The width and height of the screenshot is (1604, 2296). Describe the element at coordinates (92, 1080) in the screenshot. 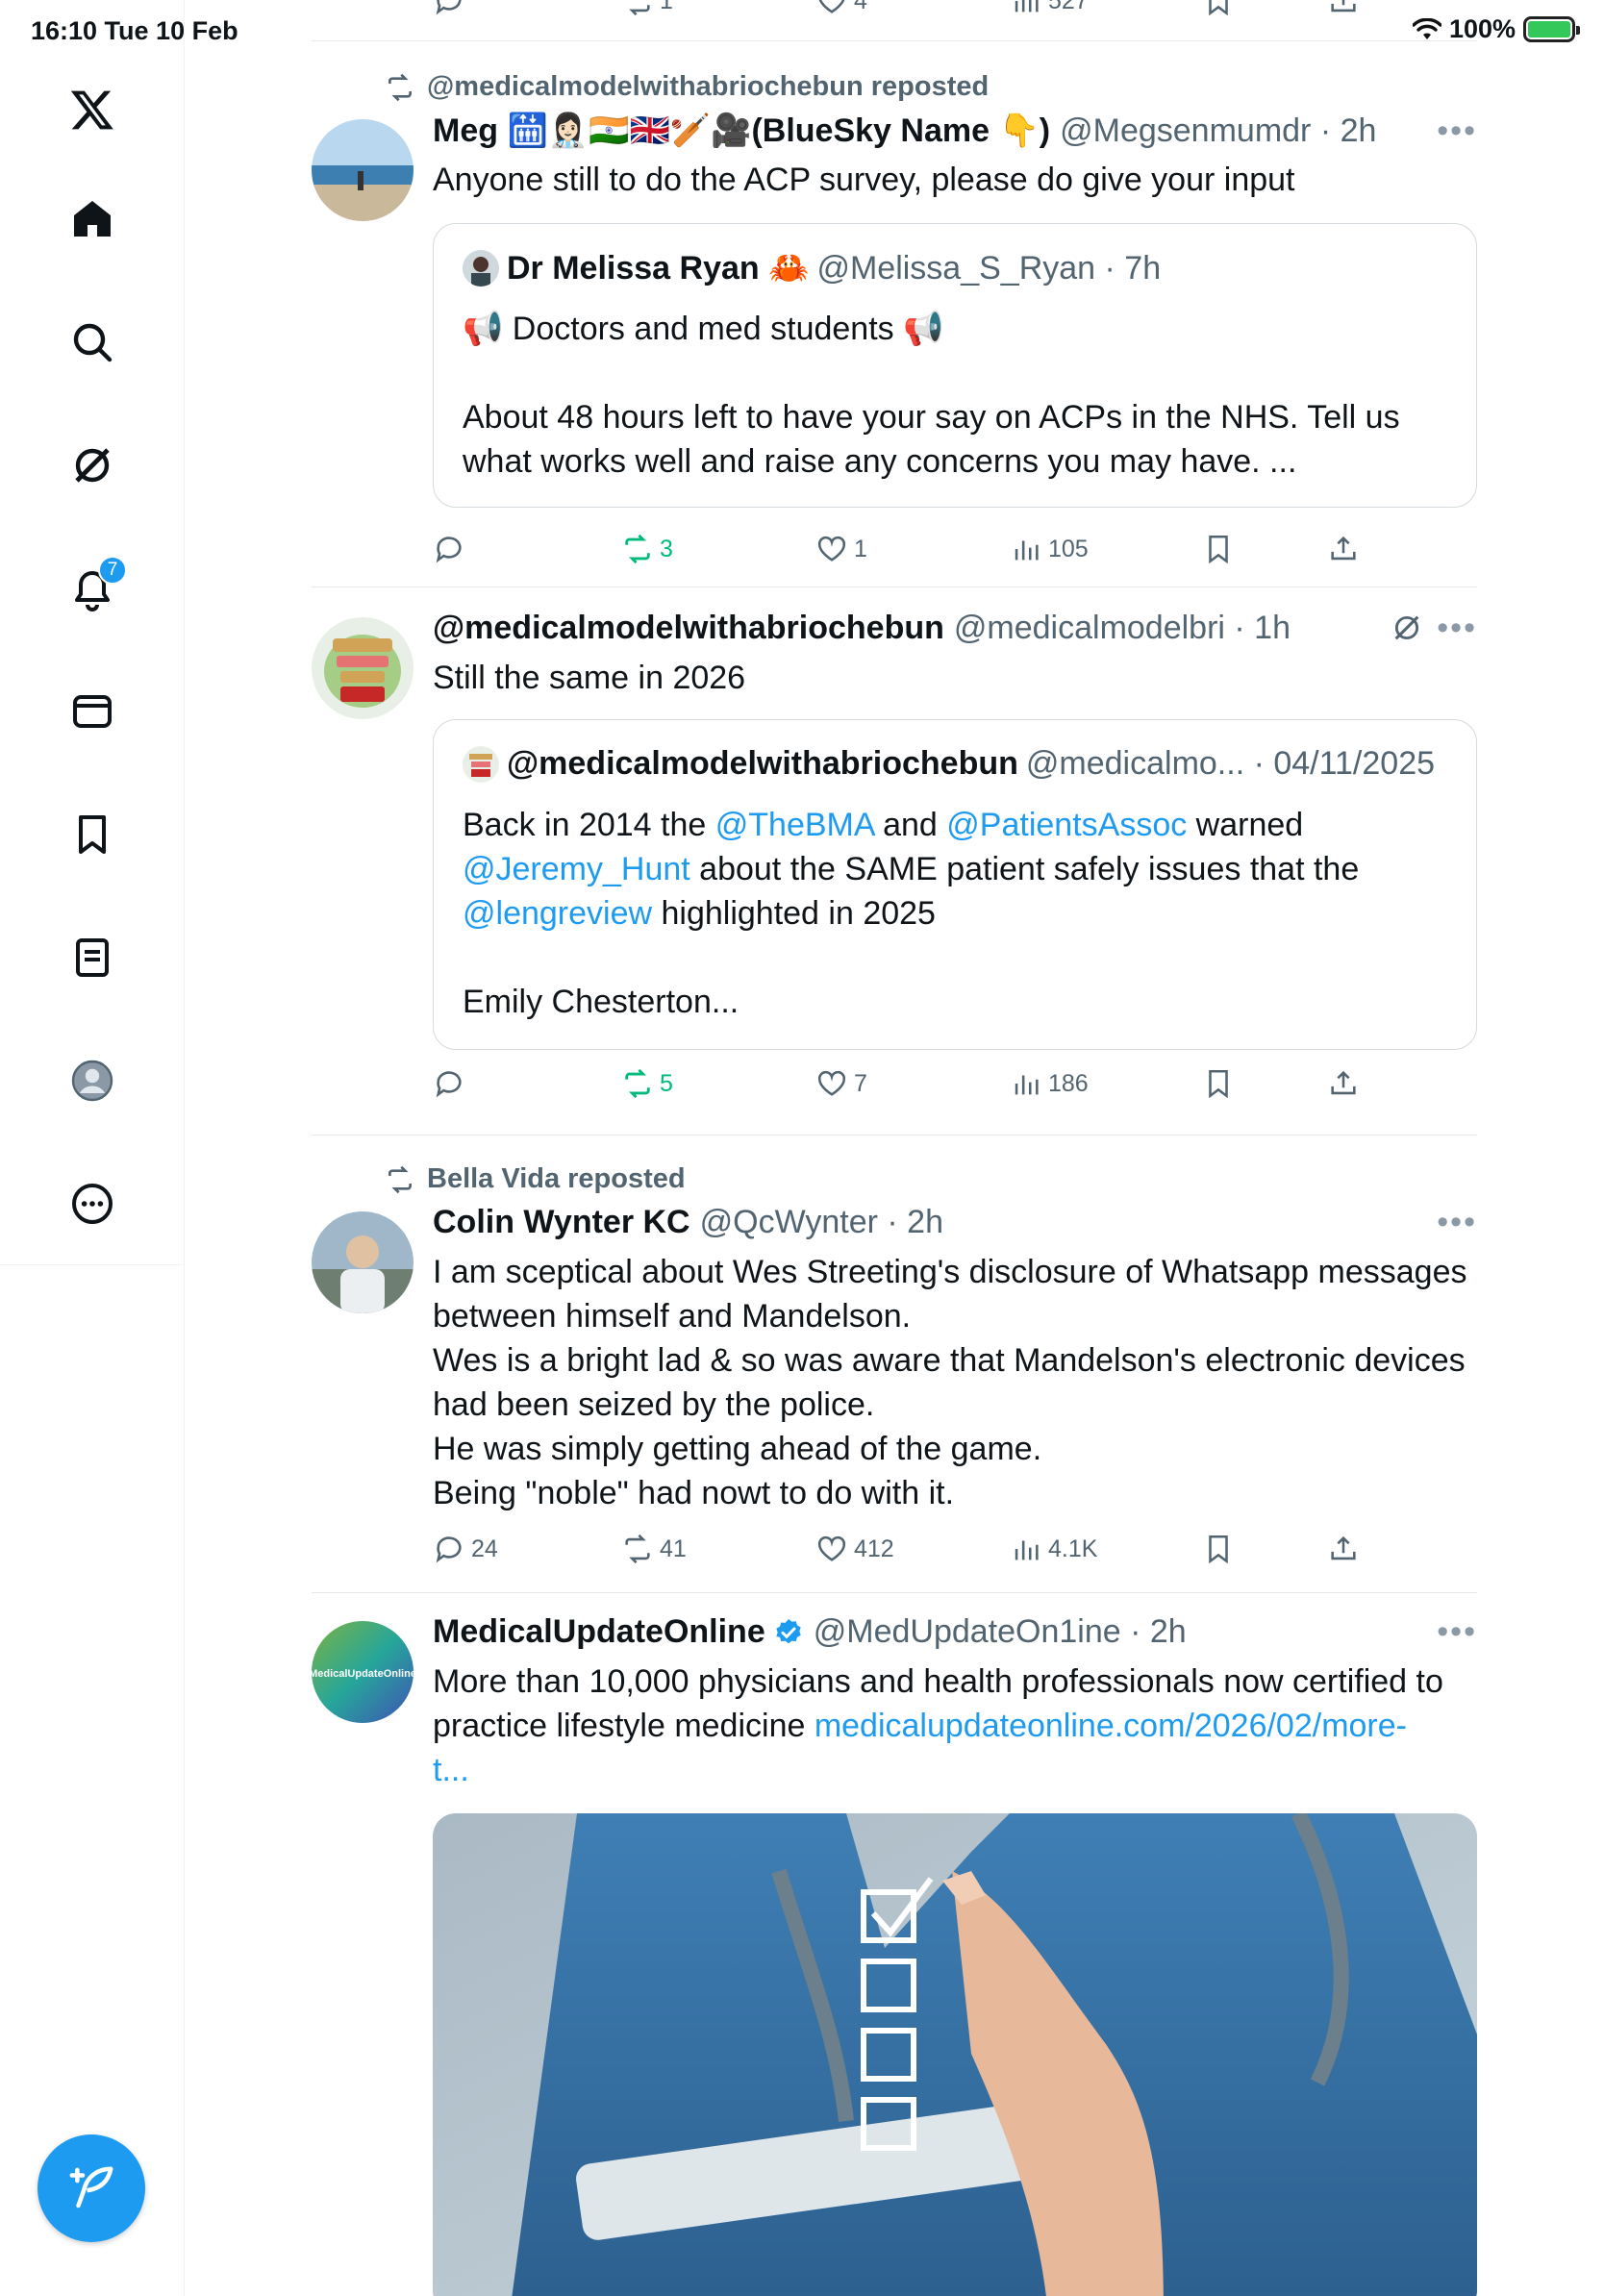

I see `profile-icon` at that location.